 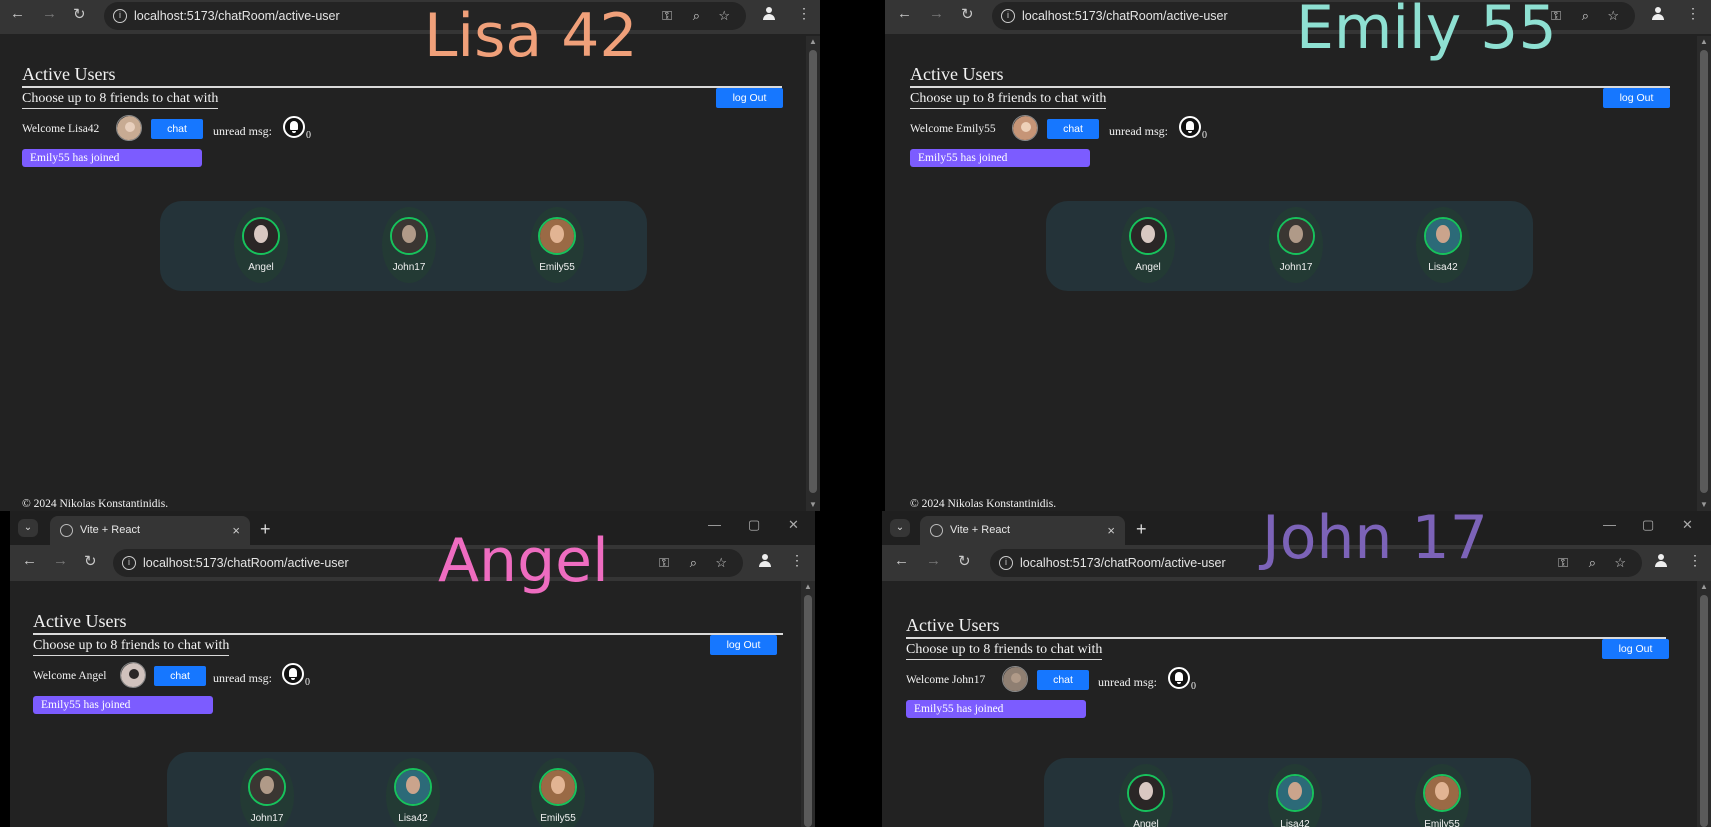 What do you see at coordinates (558, 818) in the screenshot?
I see `user-name: Emily55` at bounding box center [558, 818].